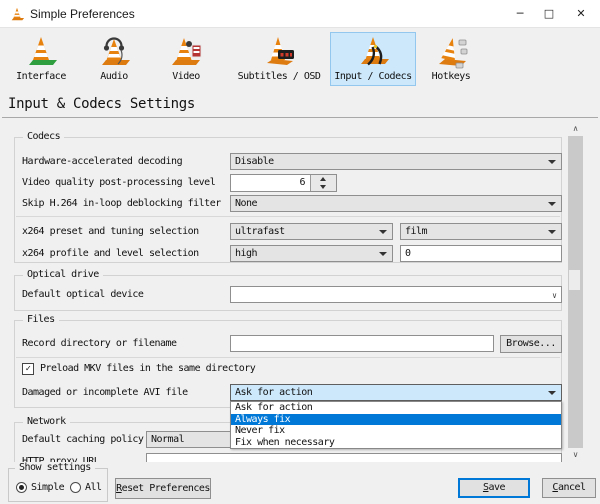 The image size is (600, 504). I want to click on deblocking-filter-combo: None, so click(396, 203).